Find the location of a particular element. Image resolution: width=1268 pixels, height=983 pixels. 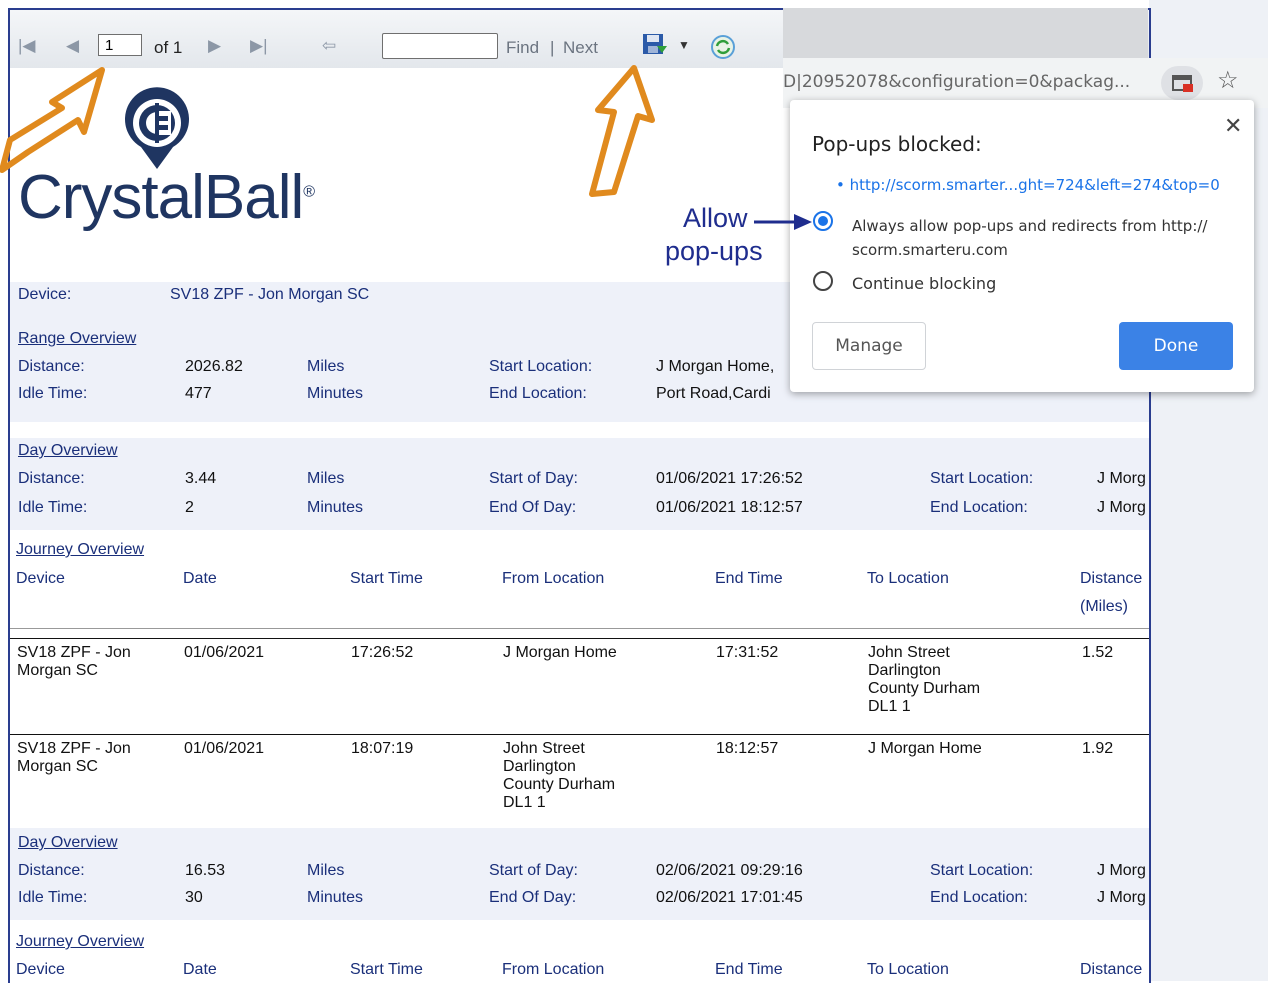

col-date: Date is located at coordinates (200, 578).